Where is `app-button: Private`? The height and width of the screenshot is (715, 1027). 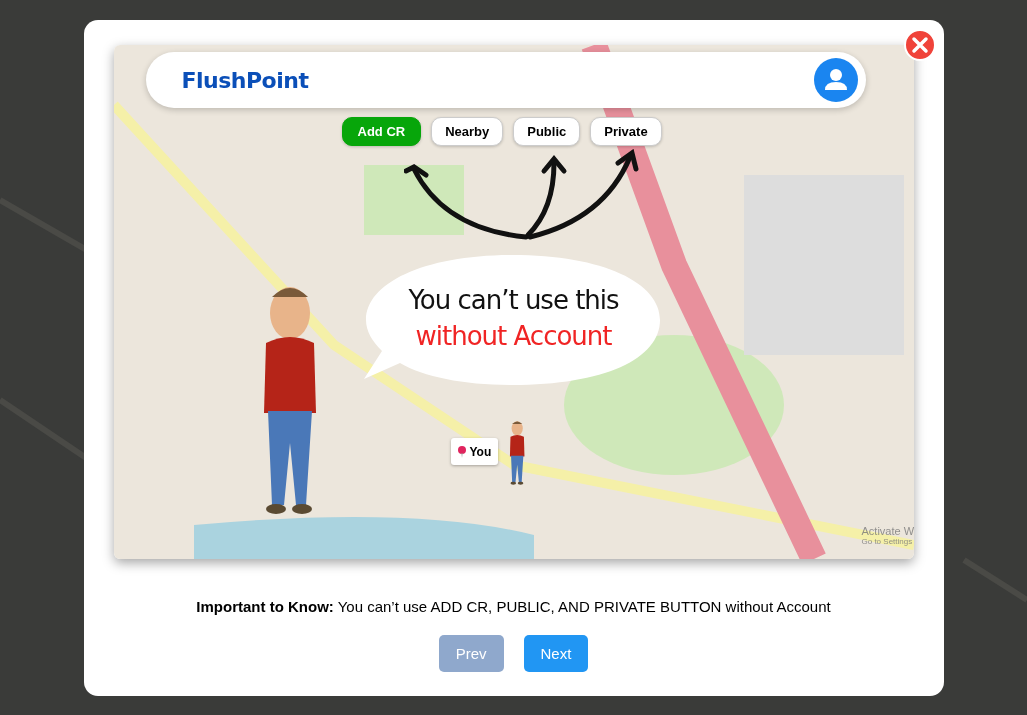 app-button: Private is located at coordinates (626, 131).